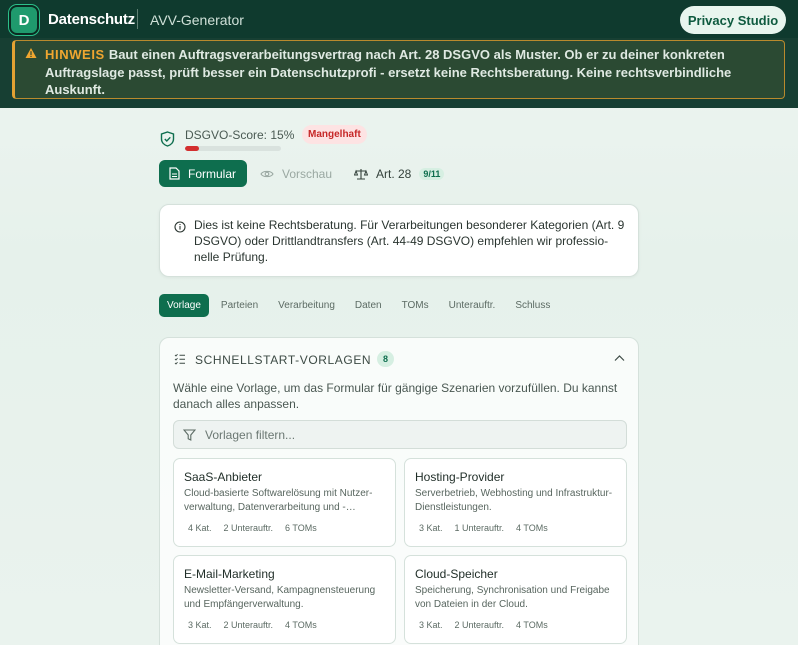  Describe the element at coordinates (197, 20) in the screenshot. I see `app-subtitle: AVV-Generator` at that location.